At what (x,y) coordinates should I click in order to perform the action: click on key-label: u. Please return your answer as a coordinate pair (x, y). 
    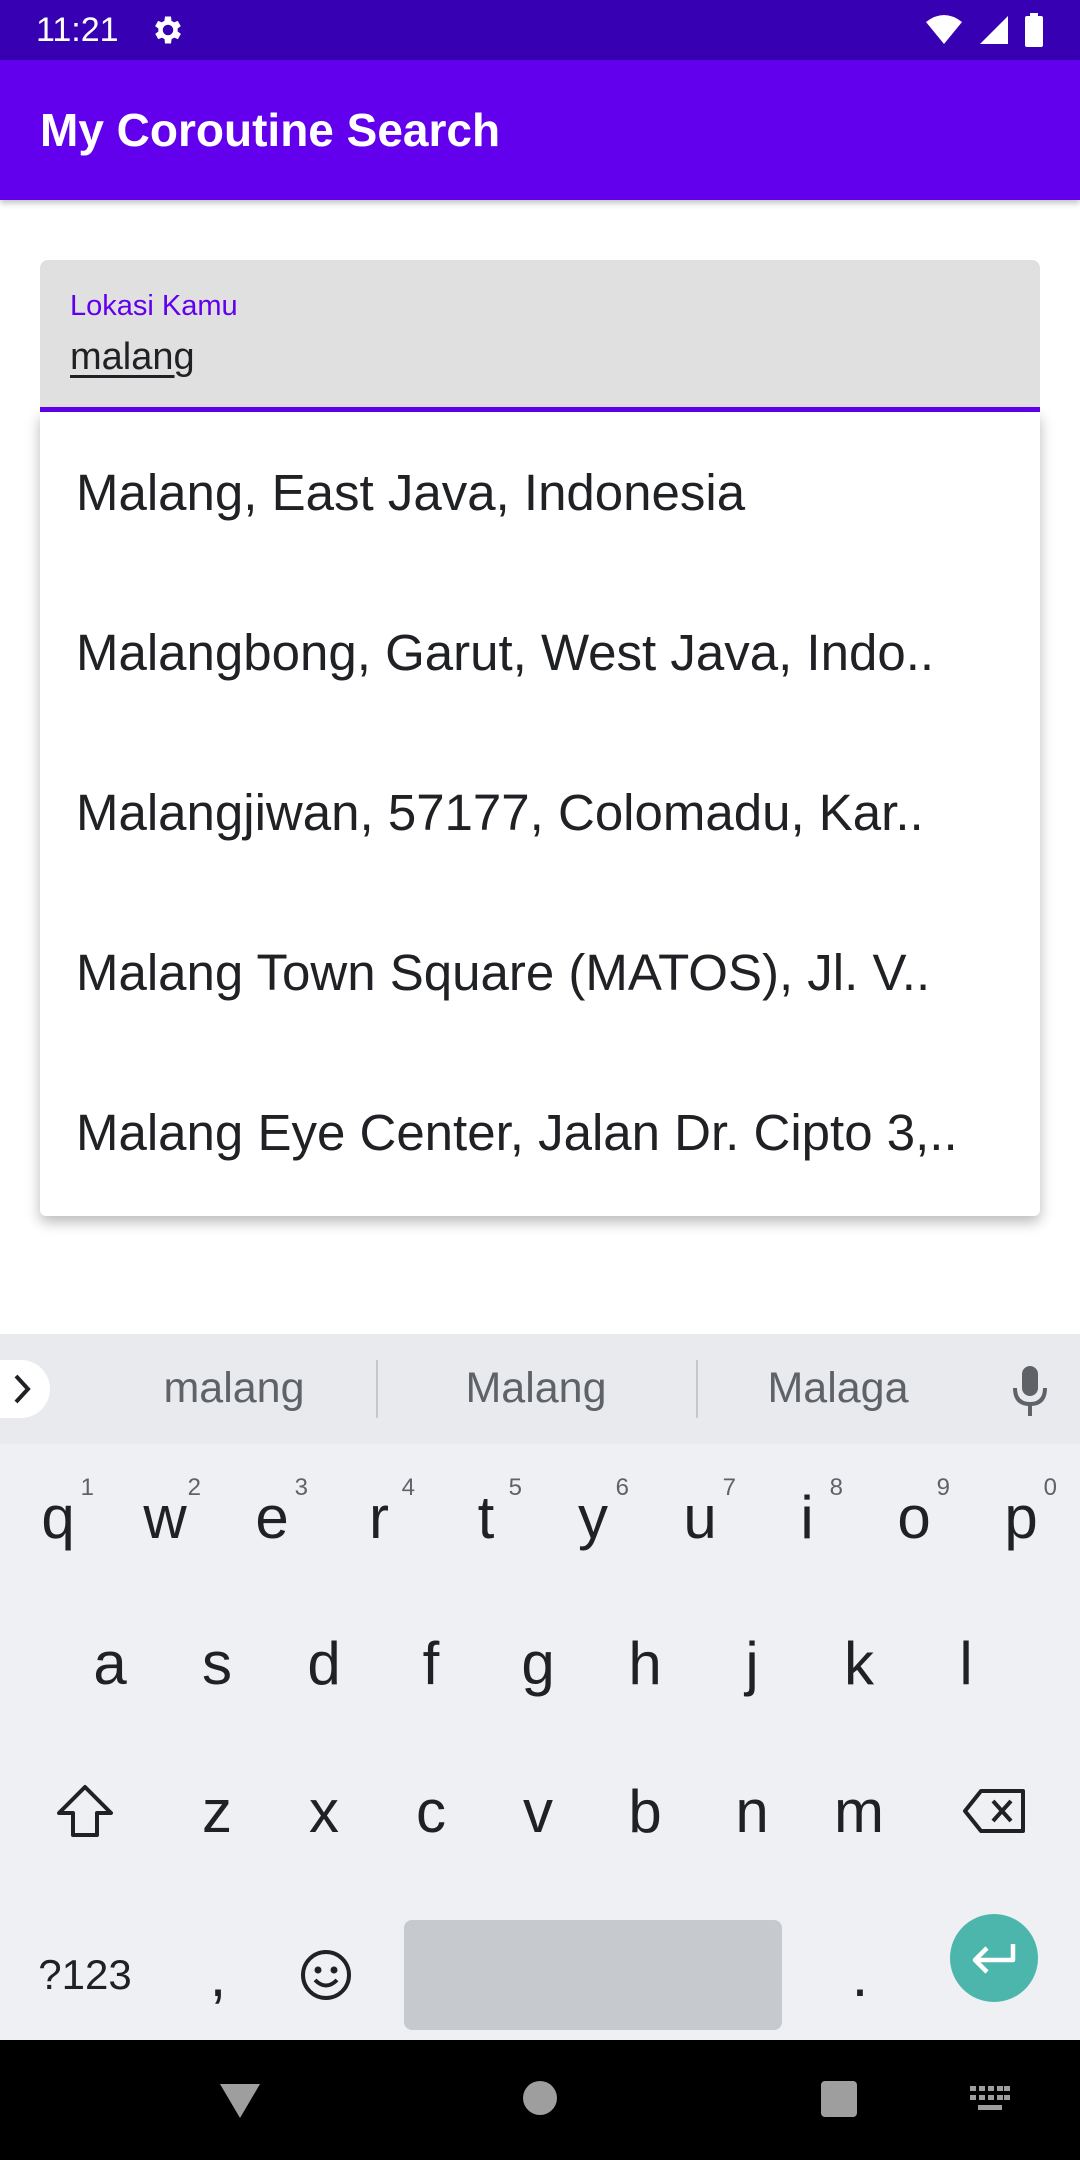
    Looking at the image, I should click on (700, 1517).